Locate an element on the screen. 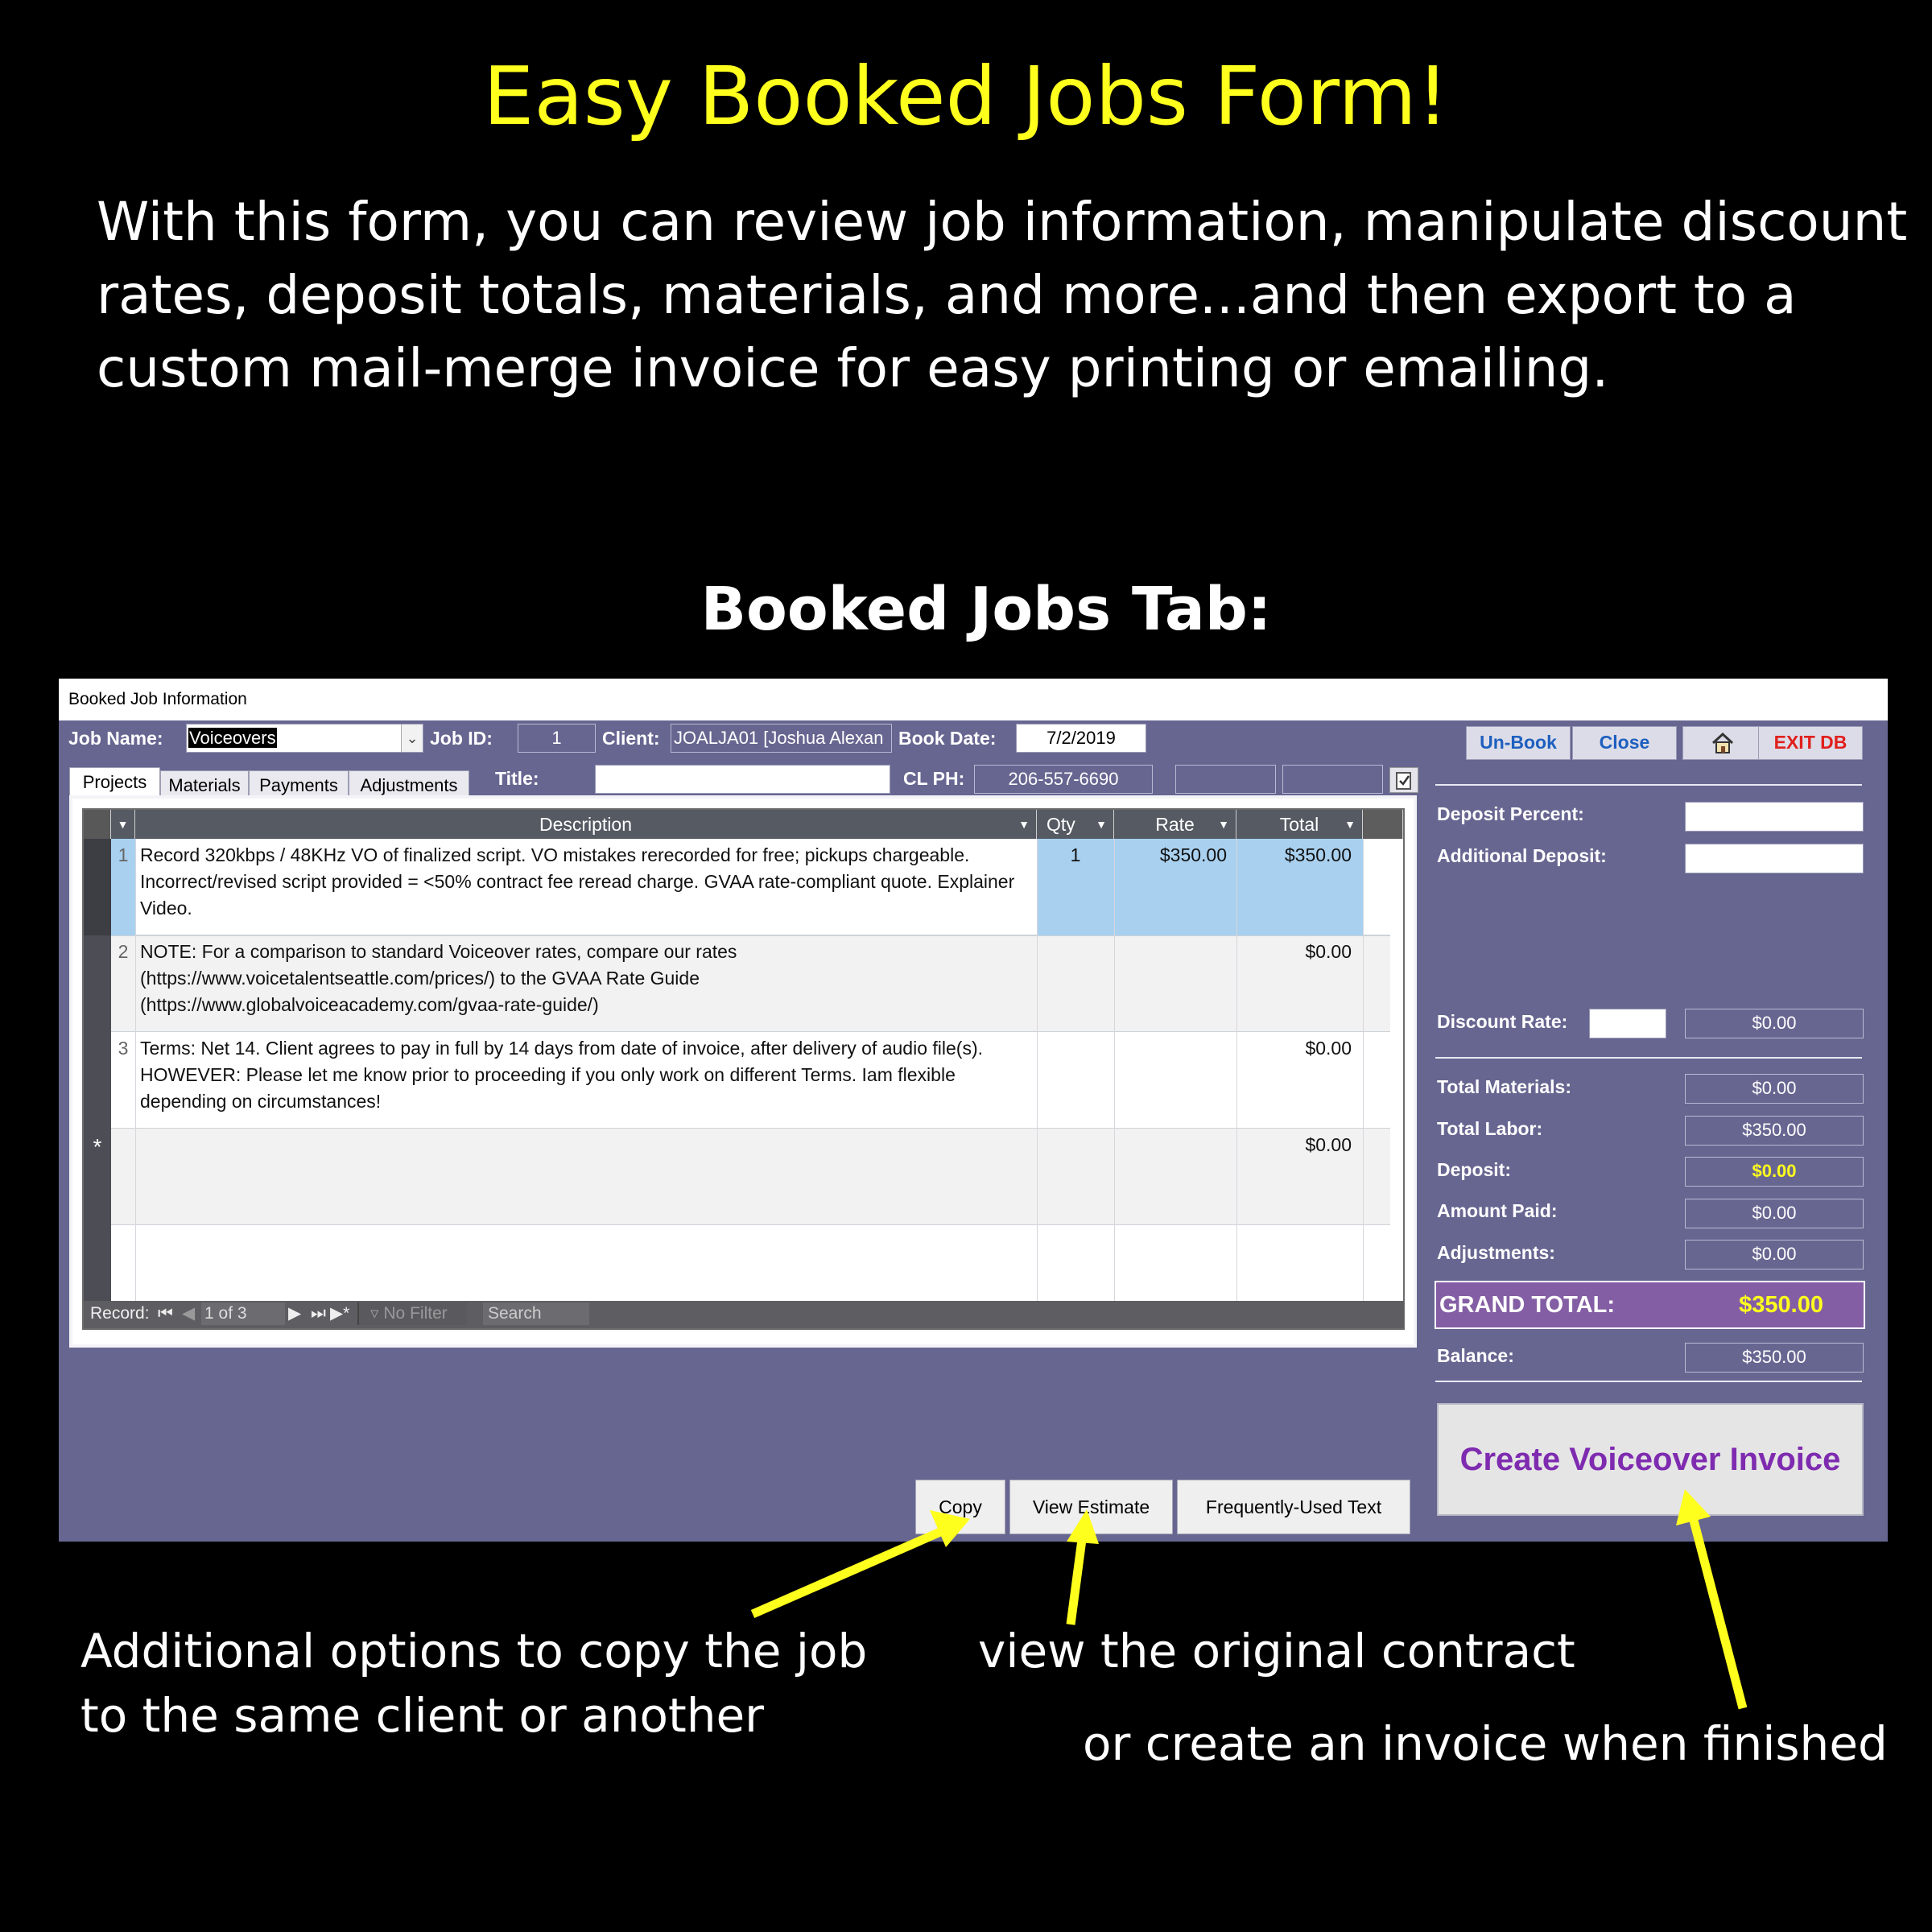  estimate-note: view the original contract is located at coordinates (1276, 1651).